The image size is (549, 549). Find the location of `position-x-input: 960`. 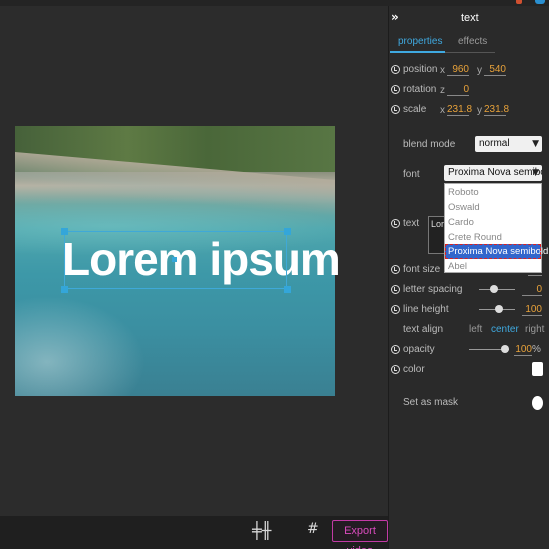

position-x-input: 960 is located at coordinates (458, 70).